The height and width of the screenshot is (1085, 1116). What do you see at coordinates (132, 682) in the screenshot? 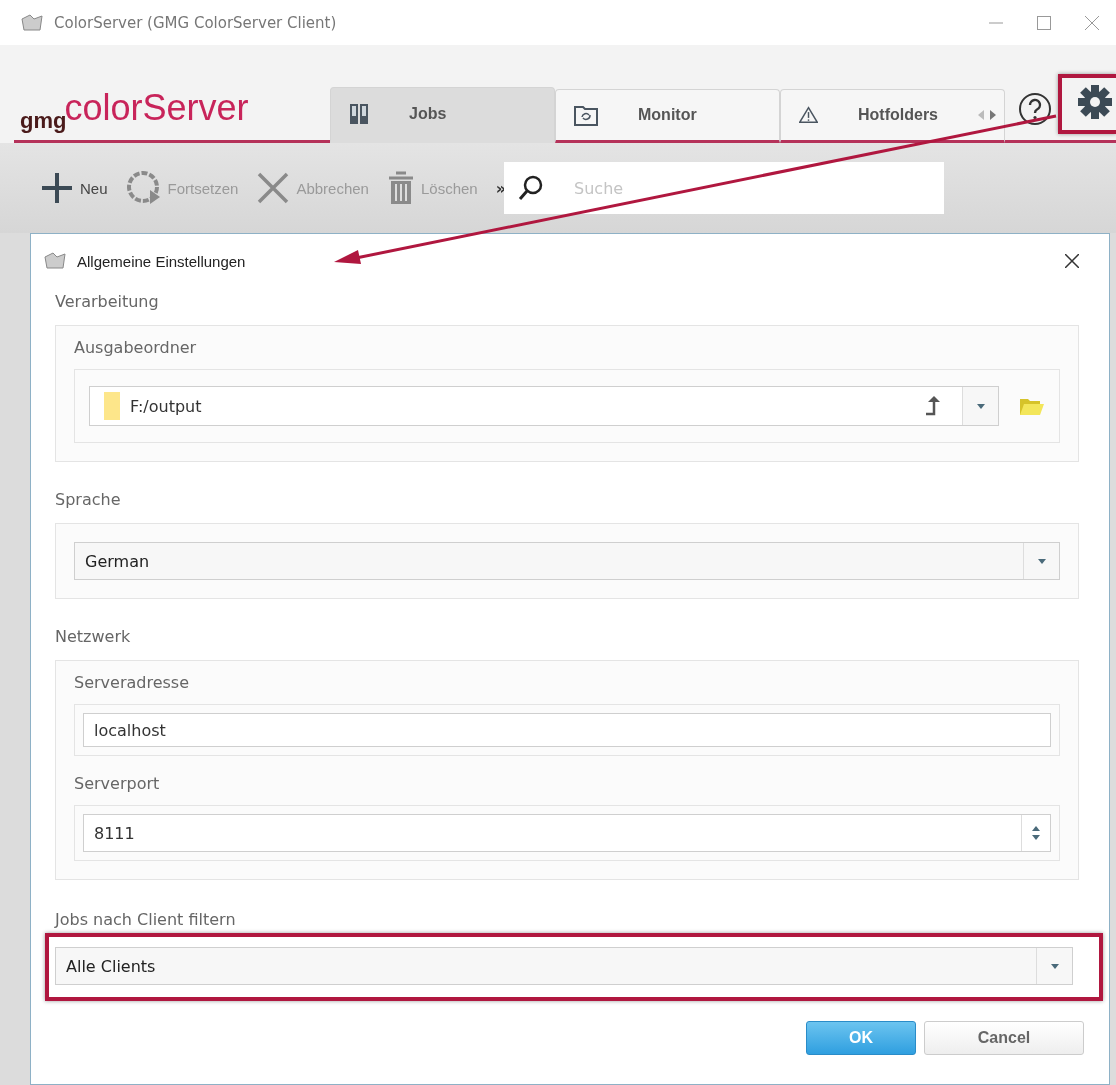
I see `field-label: Serveradresse` at bounding box center [132, 682].